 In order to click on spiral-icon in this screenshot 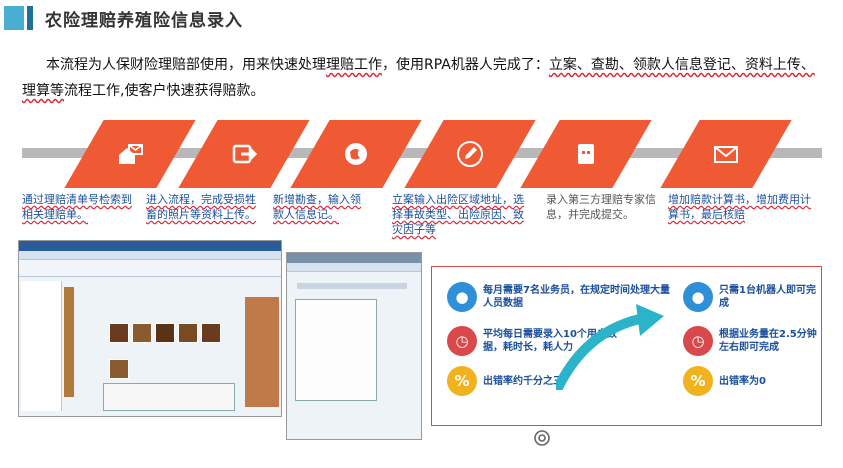, I will do `click(542, 438)`.